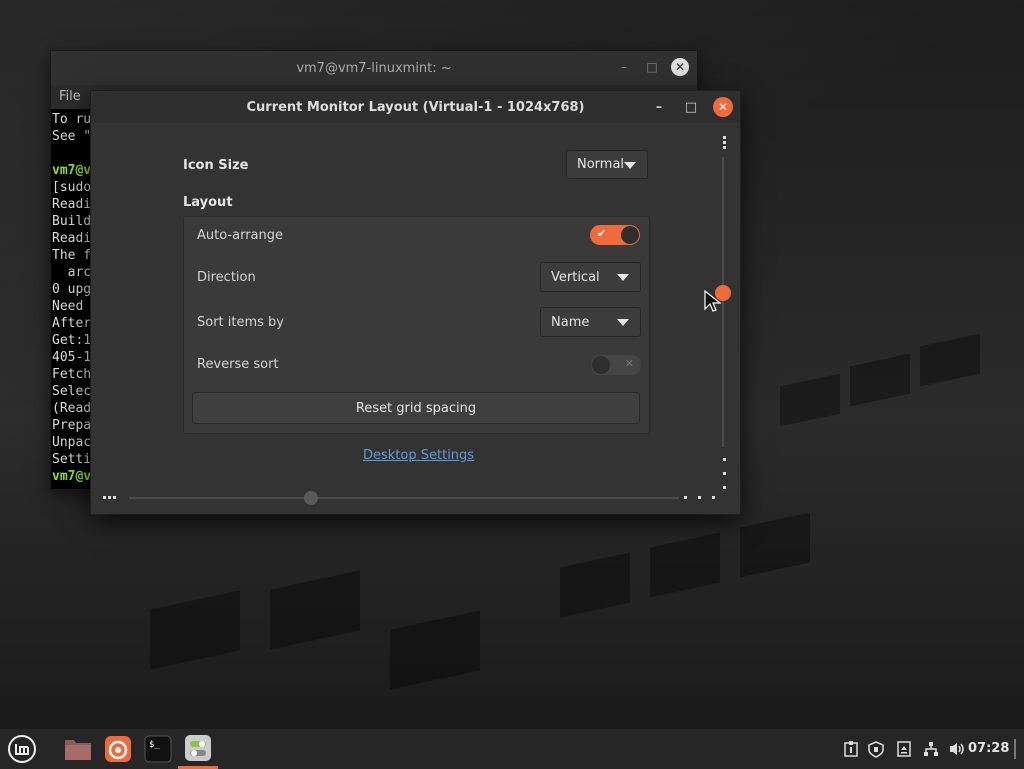 This screenshot has width=1024, height=769. Describe the element at coordinates (311, 498) in the screenshot. I see `horizontal-scroll-thumb` at that location.